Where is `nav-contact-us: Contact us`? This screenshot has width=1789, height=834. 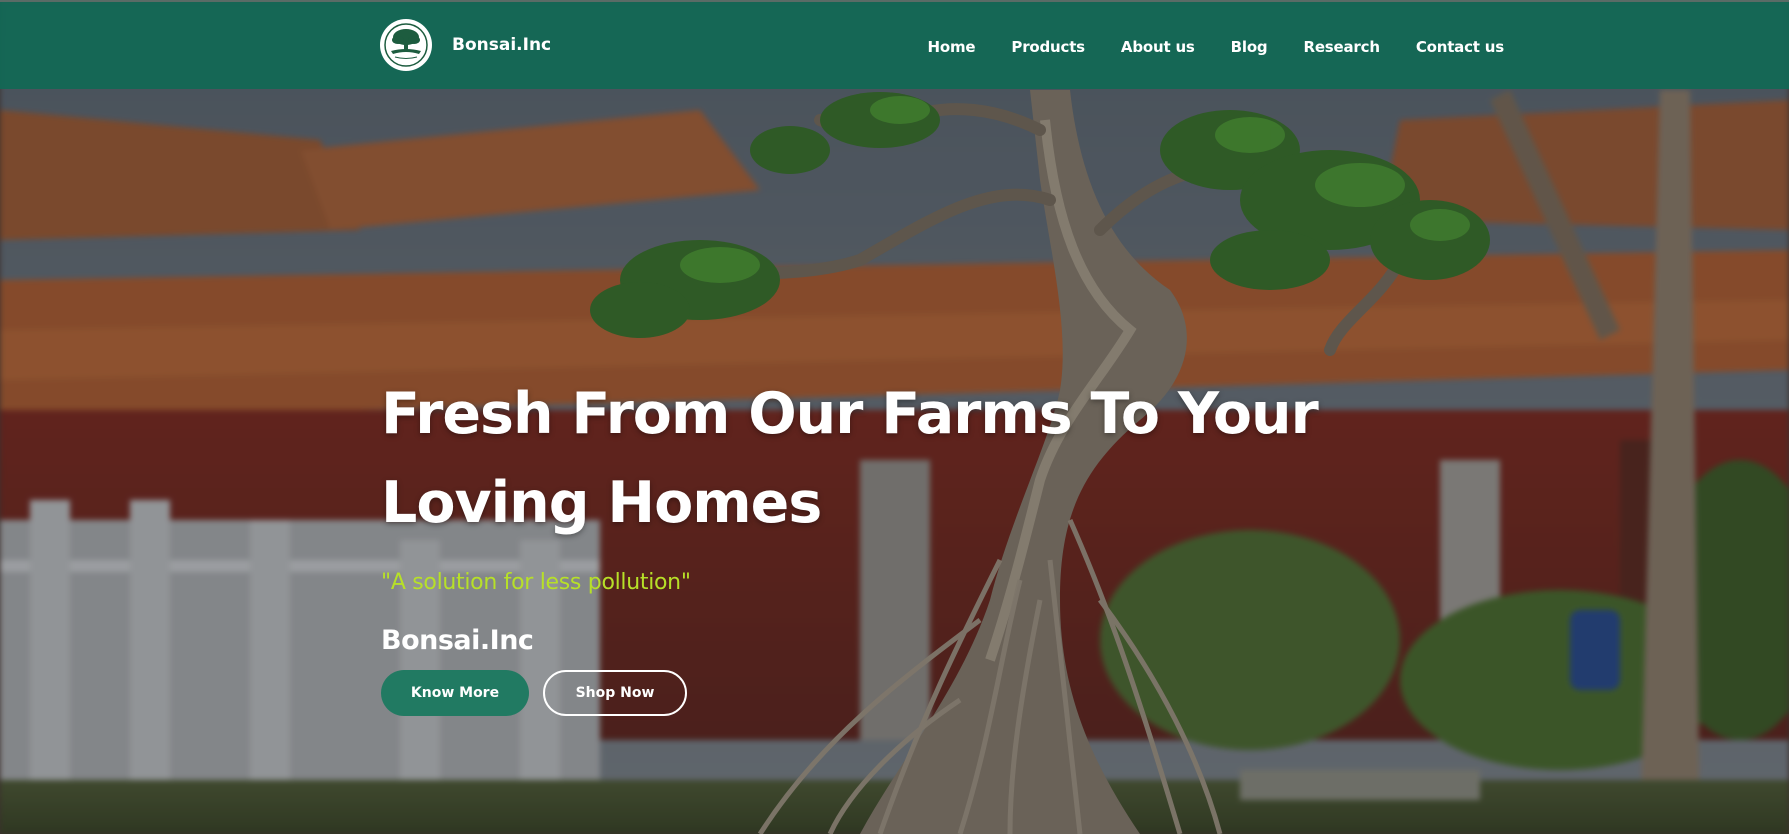
nav-contact-us: Contact us is located at coordinates (1460, 47).